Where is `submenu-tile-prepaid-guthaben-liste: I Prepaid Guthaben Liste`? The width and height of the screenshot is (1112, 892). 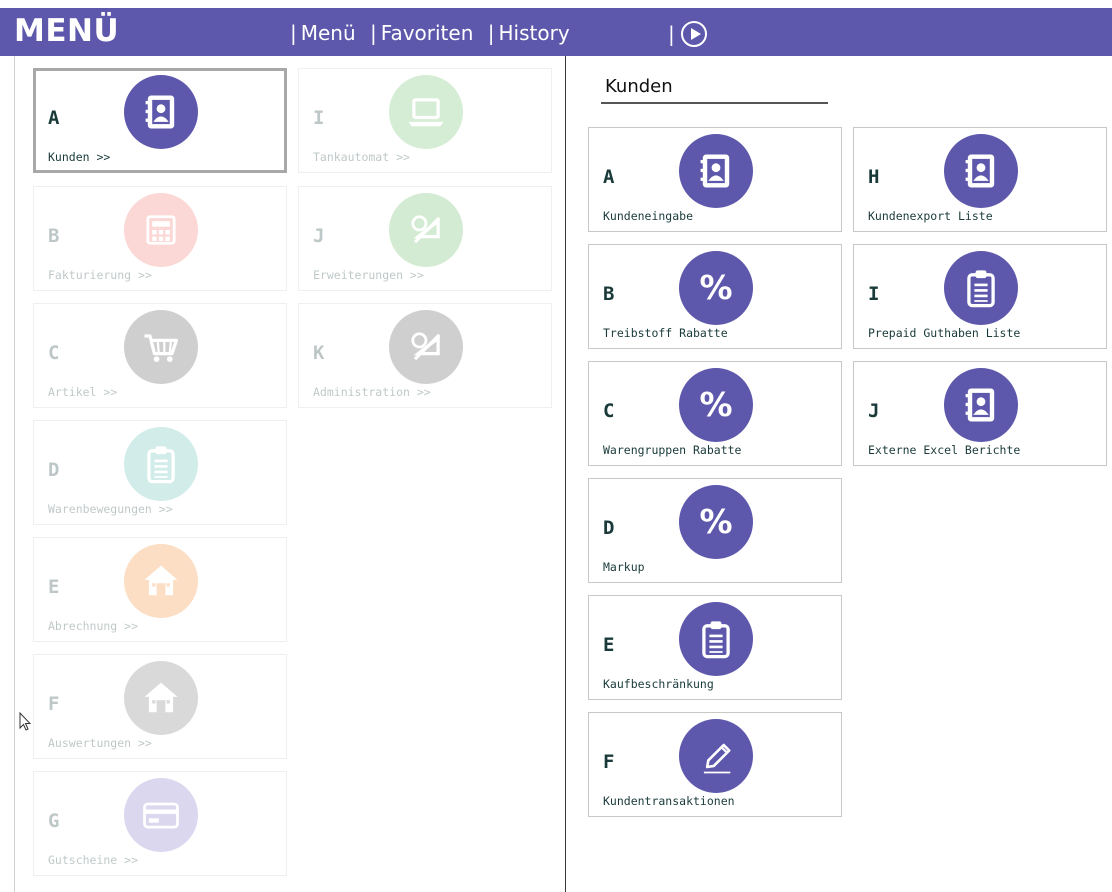
submenu-tile-prepaid-guthaben-liste: I Prepaid Guthaben Liste is located at coordinates (980, 296).